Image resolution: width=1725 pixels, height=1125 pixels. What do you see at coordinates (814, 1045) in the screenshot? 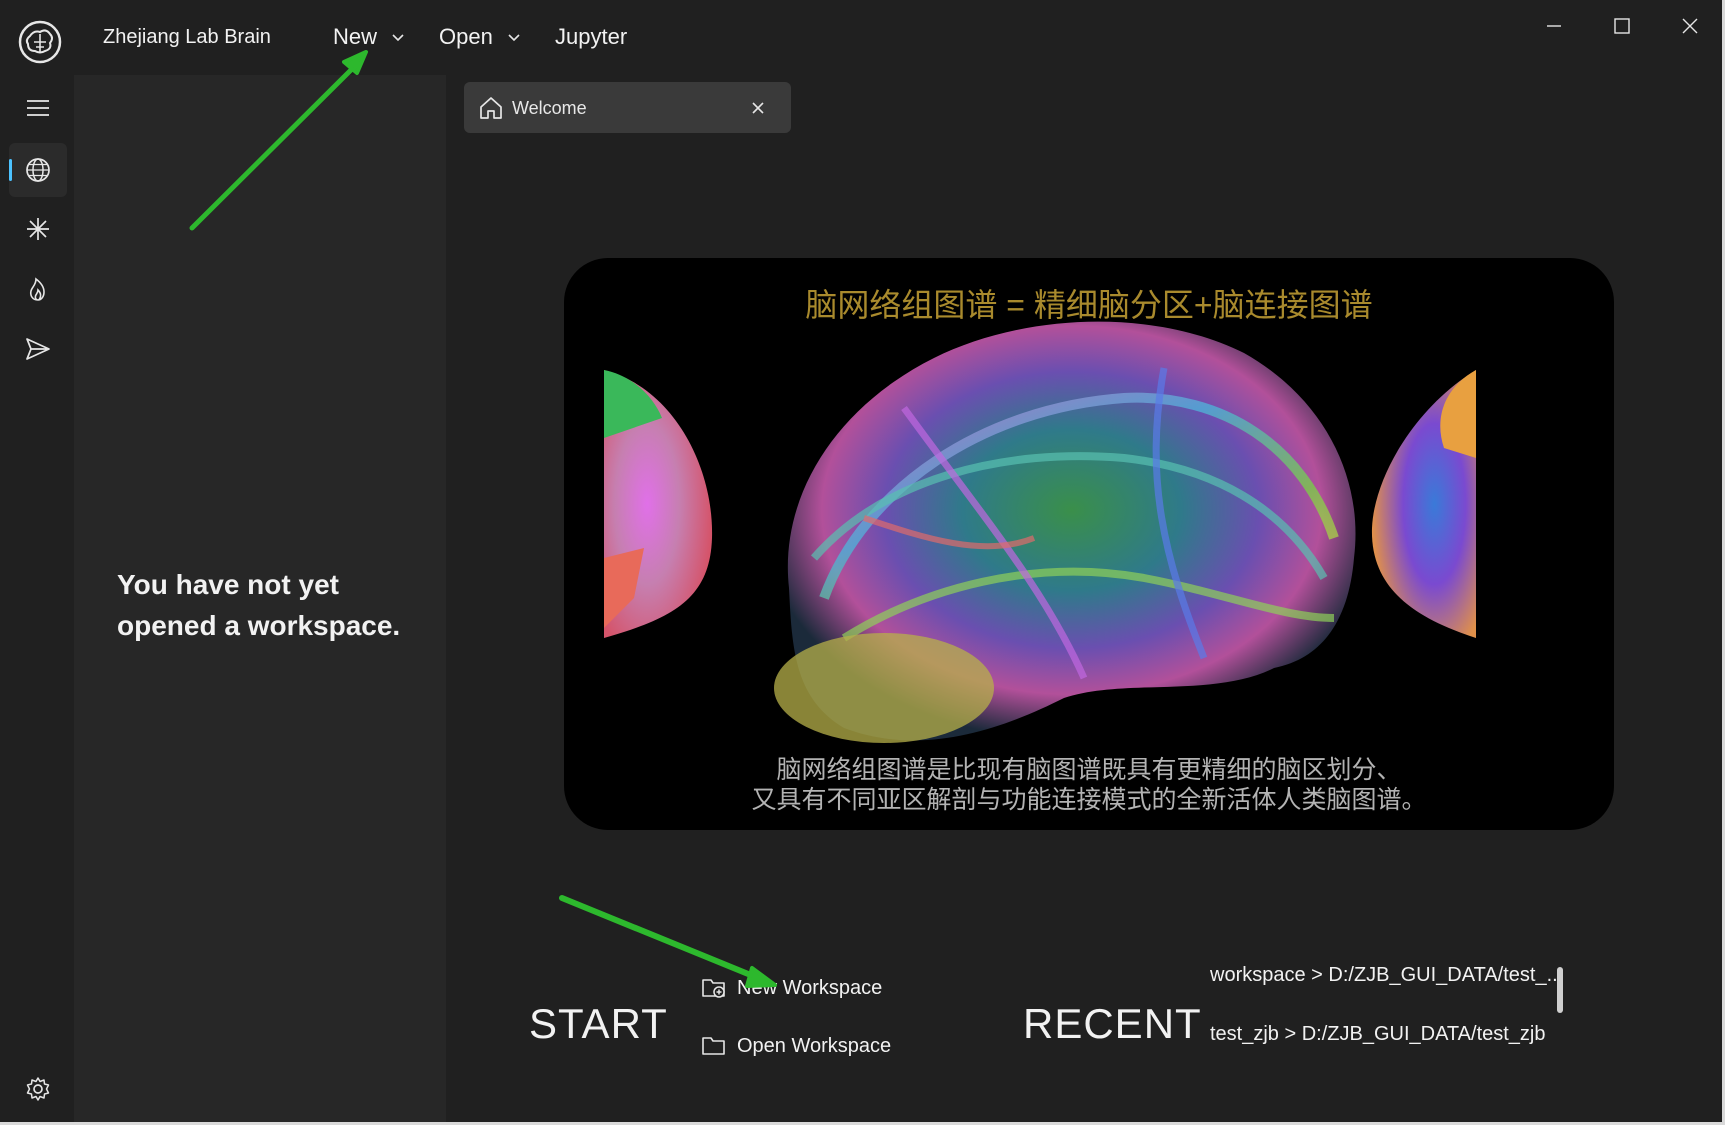
I see `open-workspace-label: Open Workspace` at bounding box center [814, 1045].